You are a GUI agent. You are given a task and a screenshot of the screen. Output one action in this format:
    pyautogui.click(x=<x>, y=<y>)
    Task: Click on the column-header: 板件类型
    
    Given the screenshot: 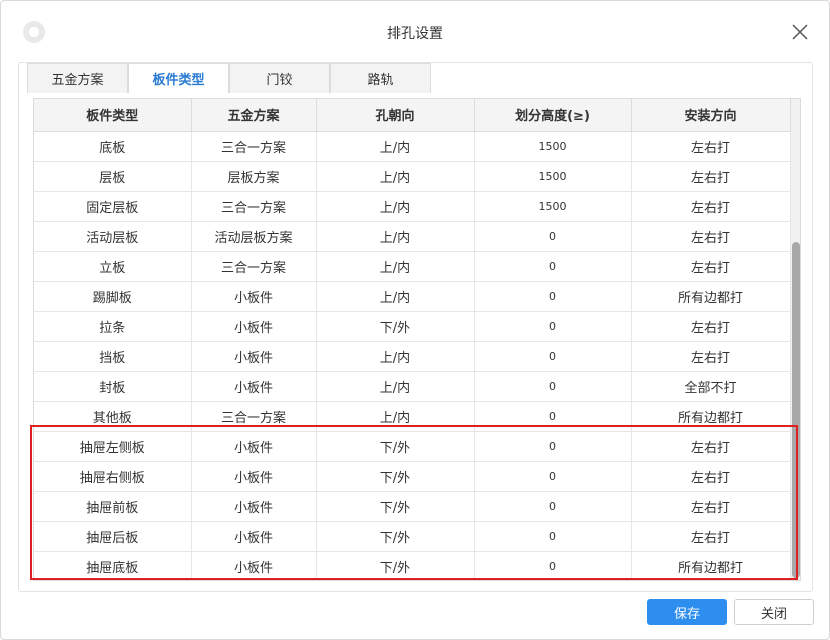 What is the action you would take?
    pyautogui.click(x=113, y=115)
    